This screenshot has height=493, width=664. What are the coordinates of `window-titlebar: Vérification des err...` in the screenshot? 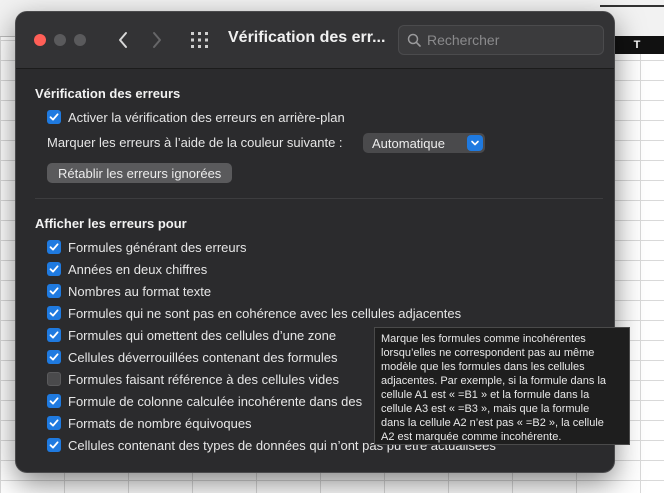 It's located at (315, 40).